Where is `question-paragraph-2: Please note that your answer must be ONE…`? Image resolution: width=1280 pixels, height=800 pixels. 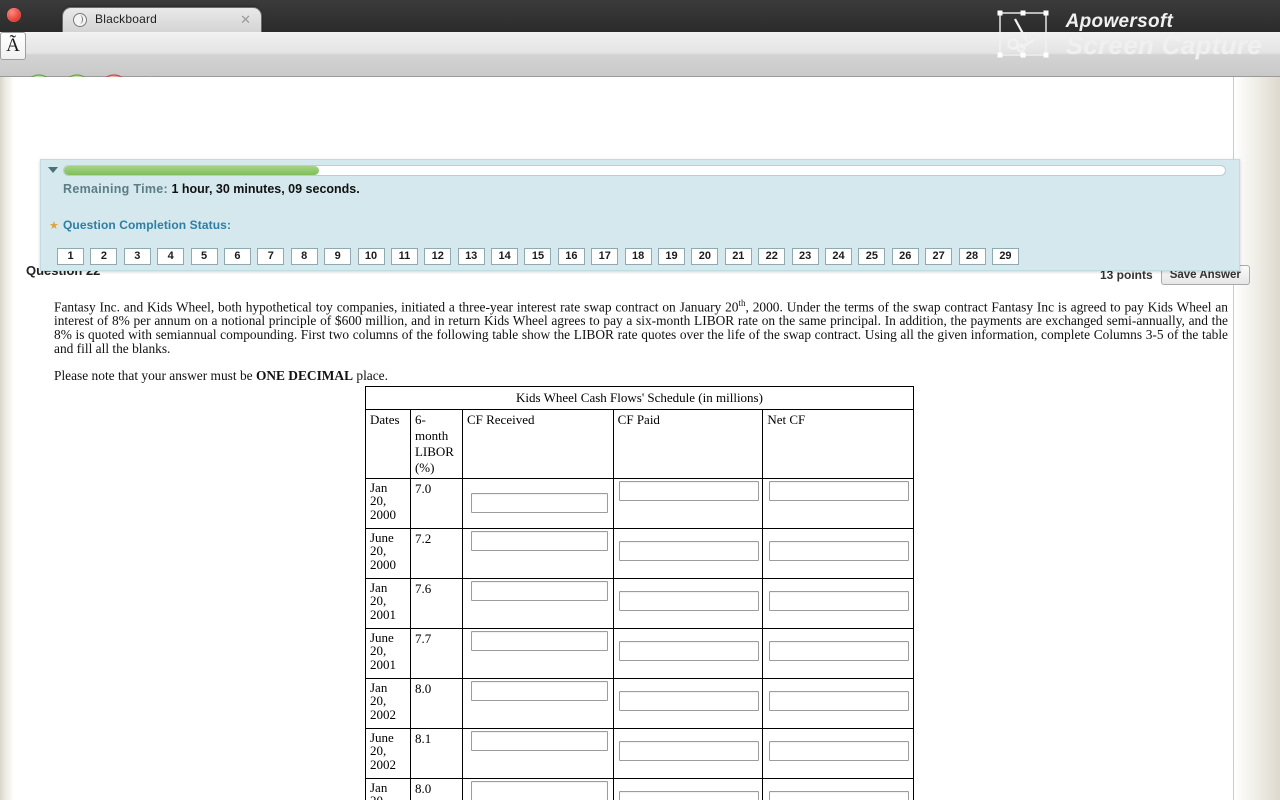
question-paragraph-2: Please note that your answer must be ONE… is located at coordinates (641, 375).